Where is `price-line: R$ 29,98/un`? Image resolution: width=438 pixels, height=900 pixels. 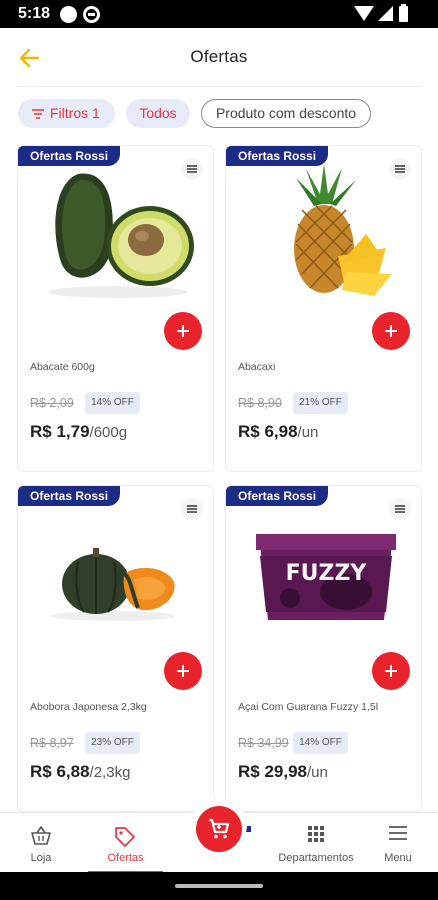 price-line: R$ 29,98/un is located at coordinates (283, 772).